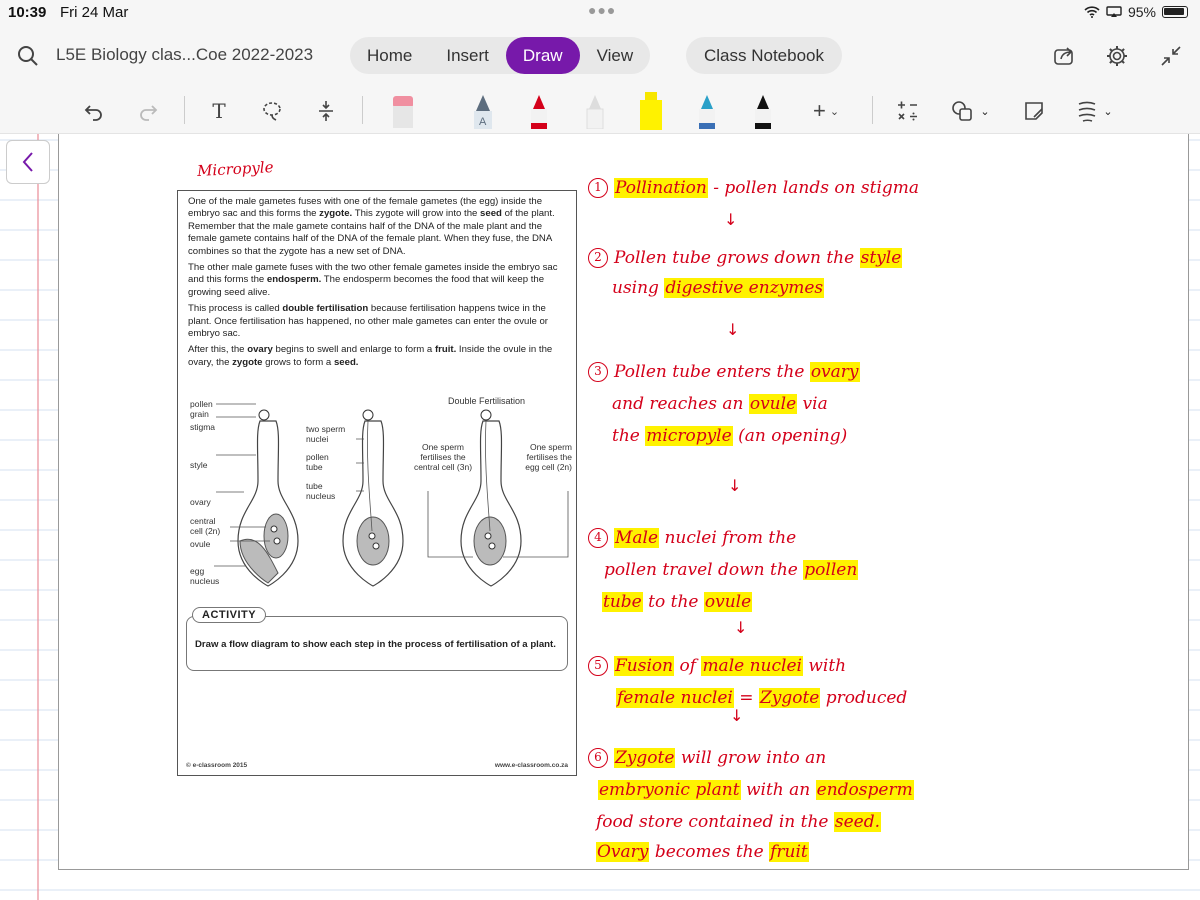 The width and height of the screenshot is (1200, 900). I want to click on eraser-icon, so click(403, 111).